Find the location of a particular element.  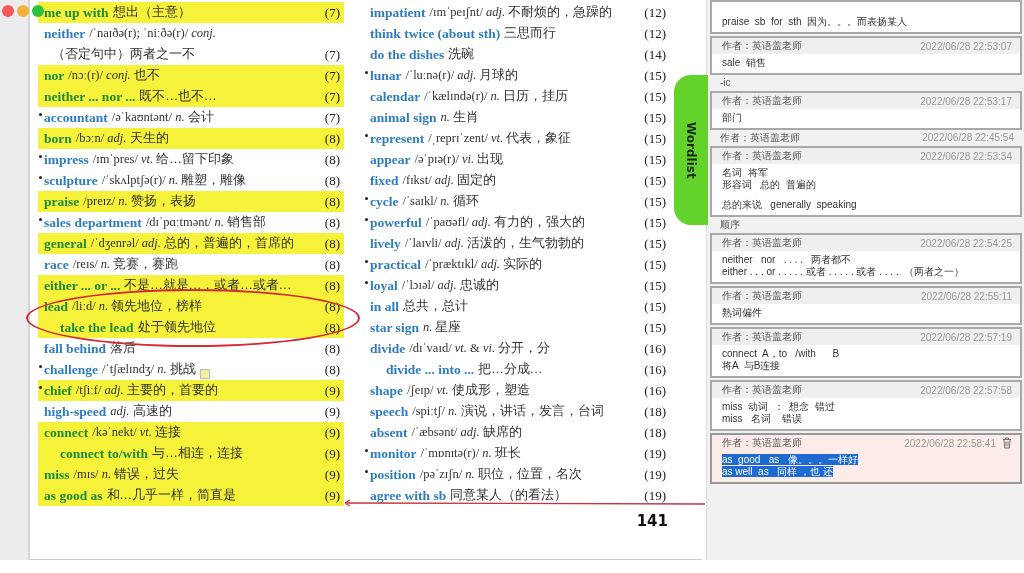

comment-time: 2022/06/28 22:57:19 is located at coordinates (966, 337).